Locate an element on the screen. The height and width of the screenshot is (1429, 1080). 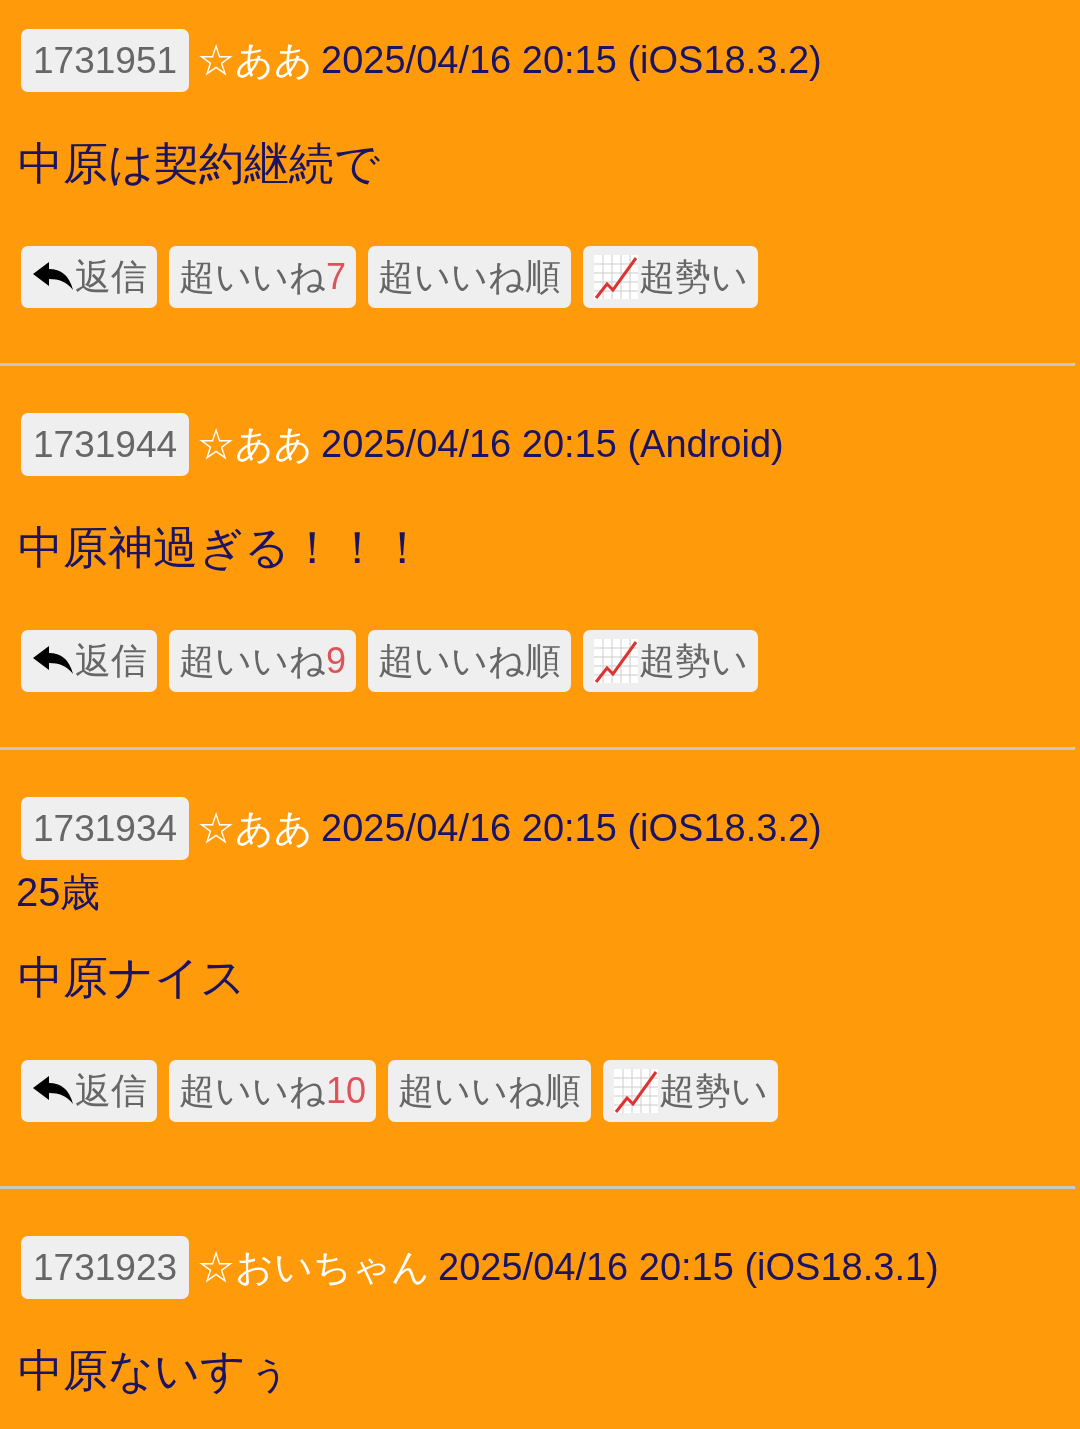
like-button: 超いいね9 is located at coordinates (263, 661).